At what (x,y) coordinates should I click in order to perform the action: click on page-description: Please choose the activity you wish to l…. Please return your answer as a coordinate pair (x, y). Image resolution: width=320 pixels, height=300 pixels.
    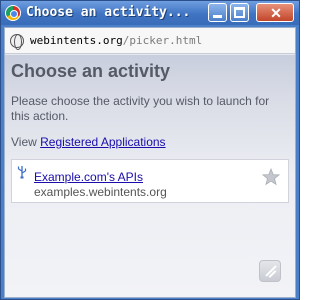
    Looking at the image, I should click on (140, 108).